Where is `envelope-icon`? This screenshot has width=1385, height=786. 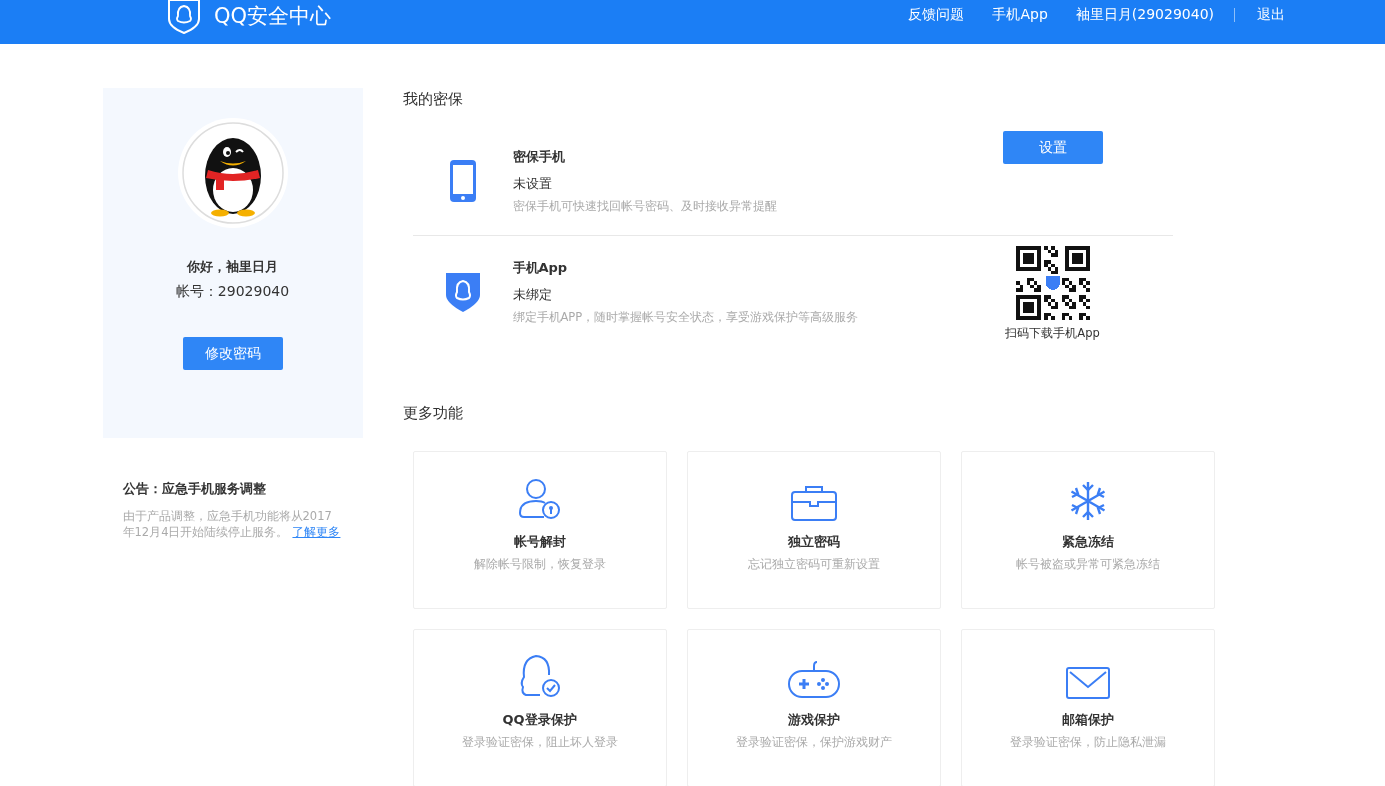
envelope-icon is located at coordinates (1087, 683).